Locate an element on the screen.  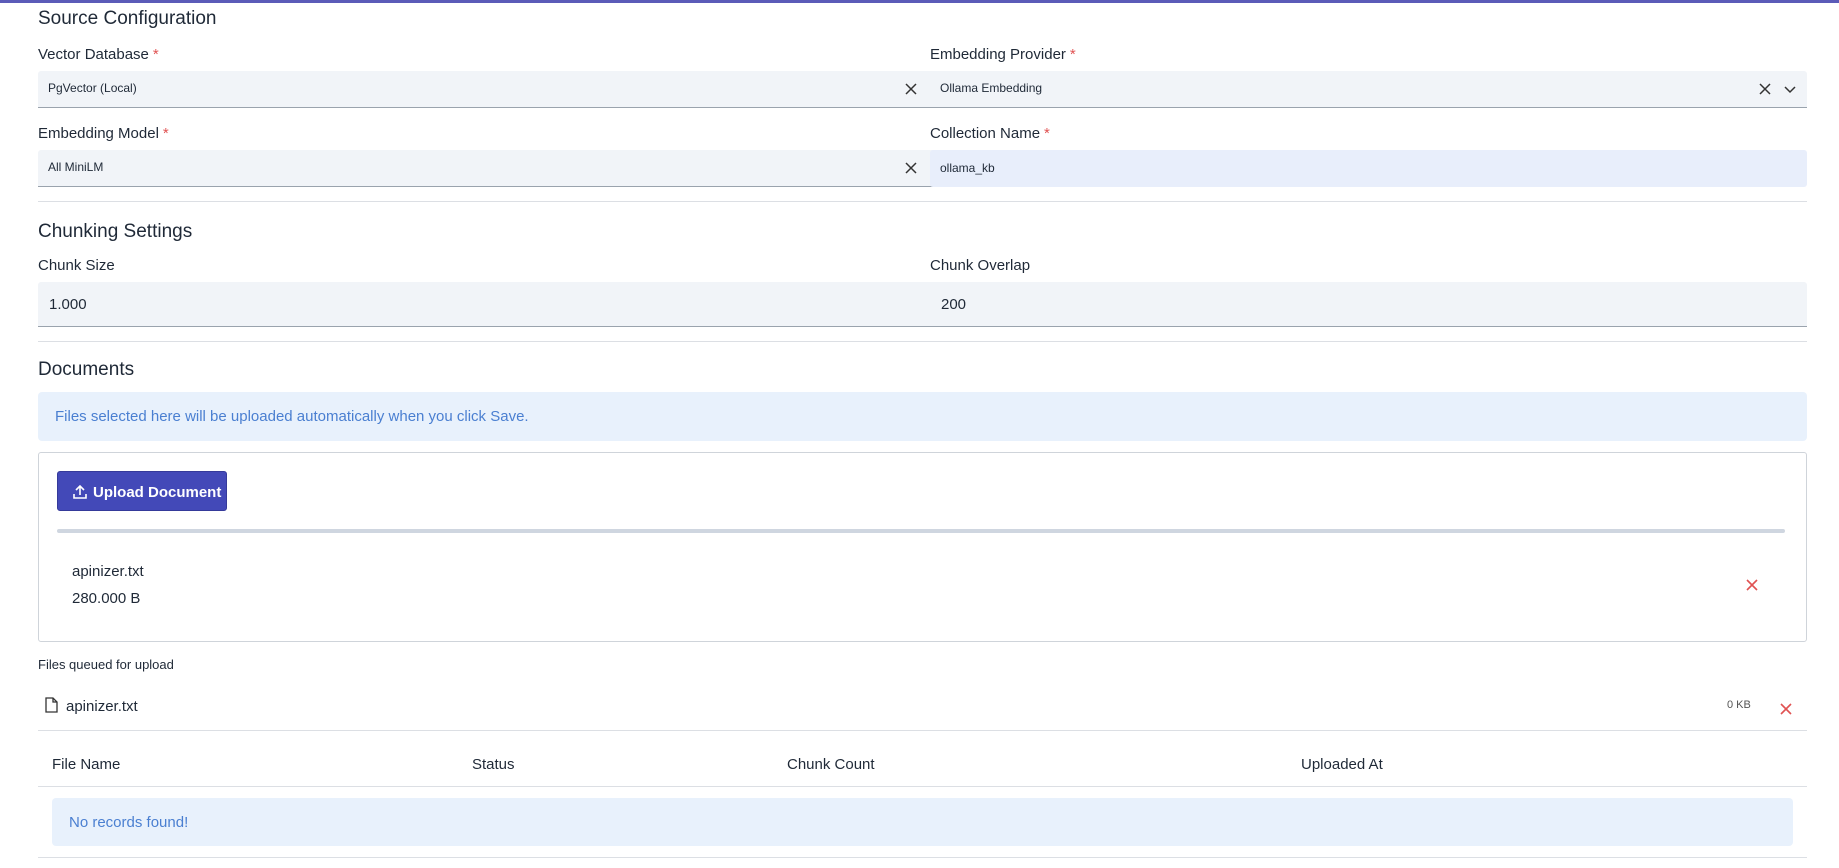
embedding-model-select: All MiniLM is located at coordinates (495, 168).